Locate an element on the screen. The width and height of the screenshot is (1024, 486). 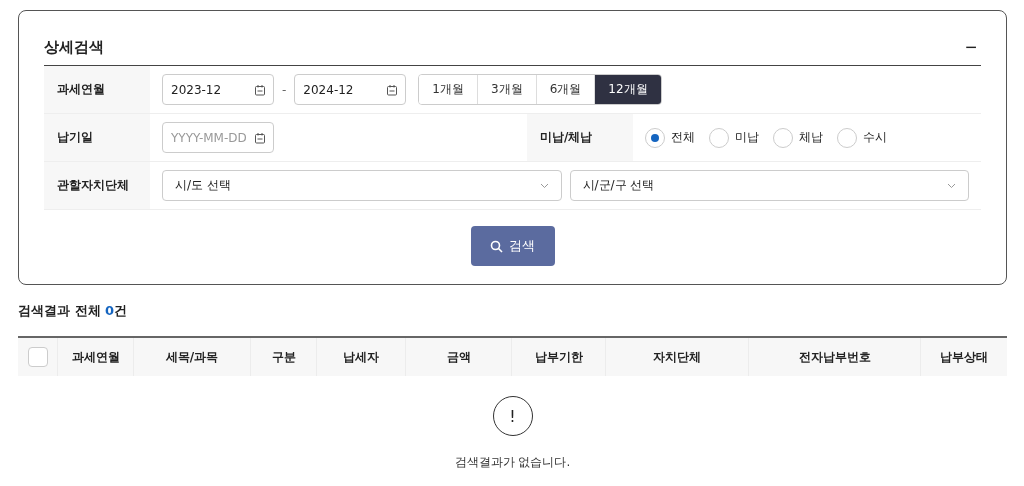
radio-option: 전체 is located at coordinates (670, 137).